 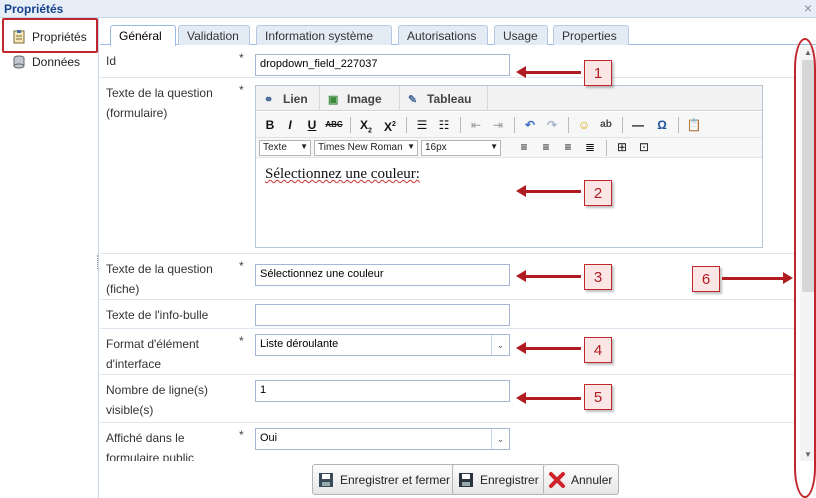 I want to click on editor-tab-label: Tableau, so click(x=449, y=98).